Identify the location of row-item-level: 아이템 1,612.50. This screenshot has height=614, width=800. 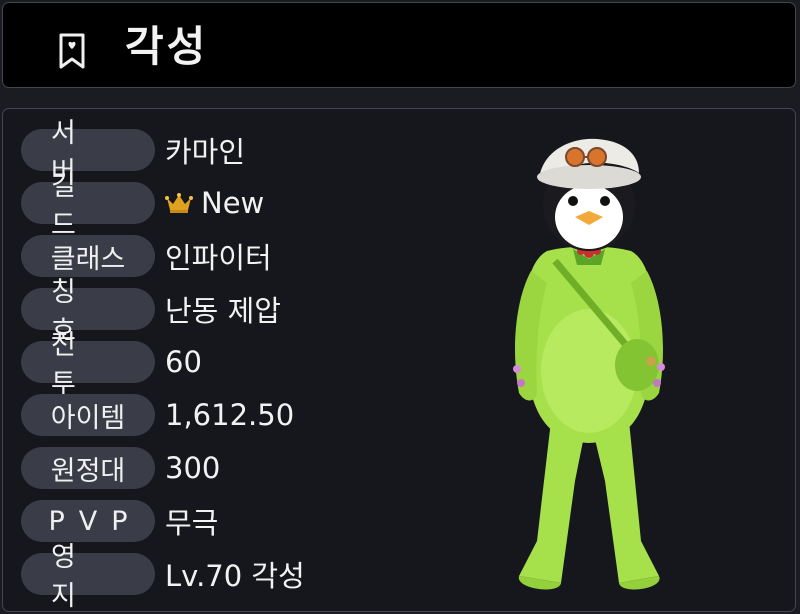
(157, 415).